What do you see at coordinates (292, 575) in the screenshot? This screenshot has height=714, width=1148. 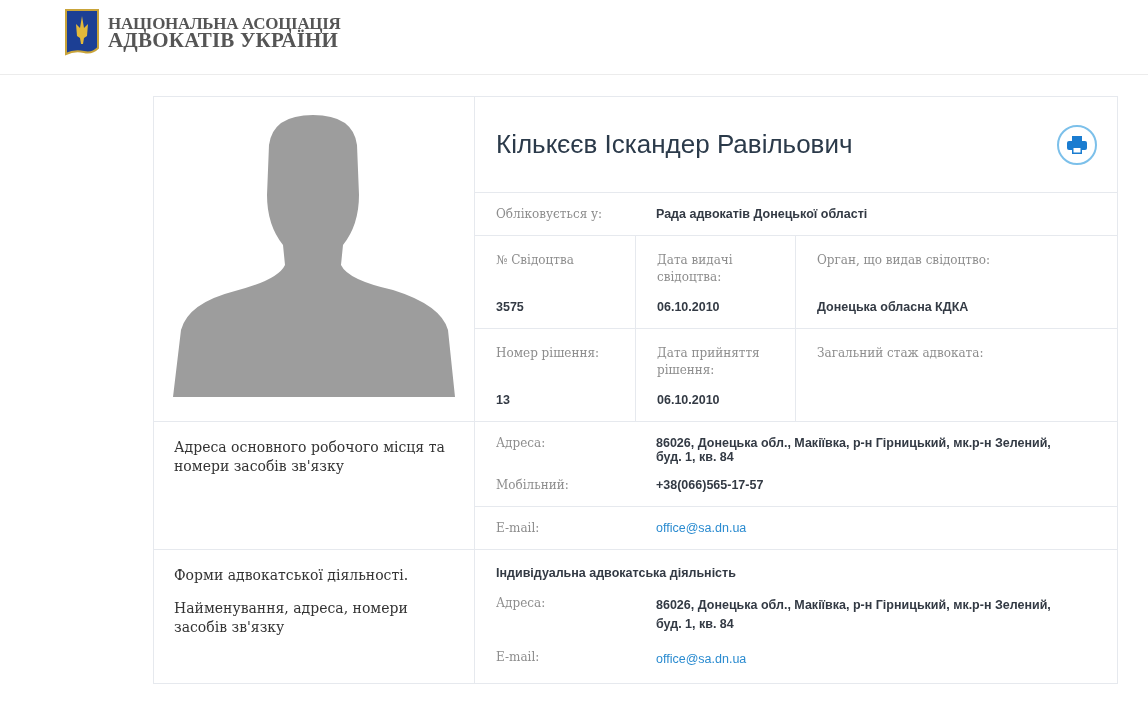 I see `section-title: Форми адвокатської діяльності.` at bounding box center [292, 575].